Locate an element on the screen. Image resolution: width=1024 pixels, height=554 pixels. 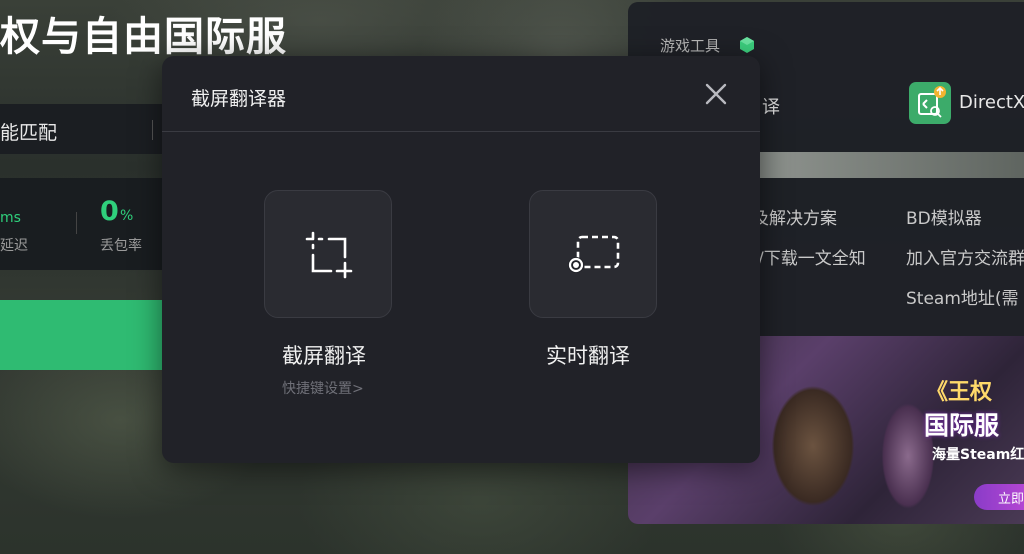
link-bd-emulator: BD模拟器 is located at coordinates (944, 216).